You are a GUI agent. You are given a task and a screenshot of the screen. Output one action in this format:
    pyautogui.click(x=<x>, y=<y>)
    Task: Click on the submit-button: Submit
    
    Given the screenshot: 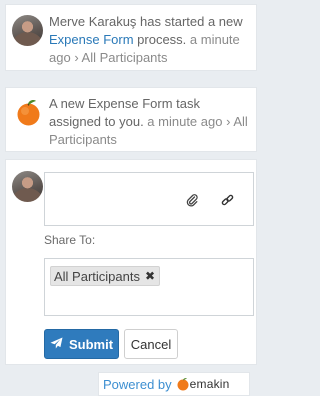 What is the action you would take?
    pyautogui.click(x=81, y=344)
    